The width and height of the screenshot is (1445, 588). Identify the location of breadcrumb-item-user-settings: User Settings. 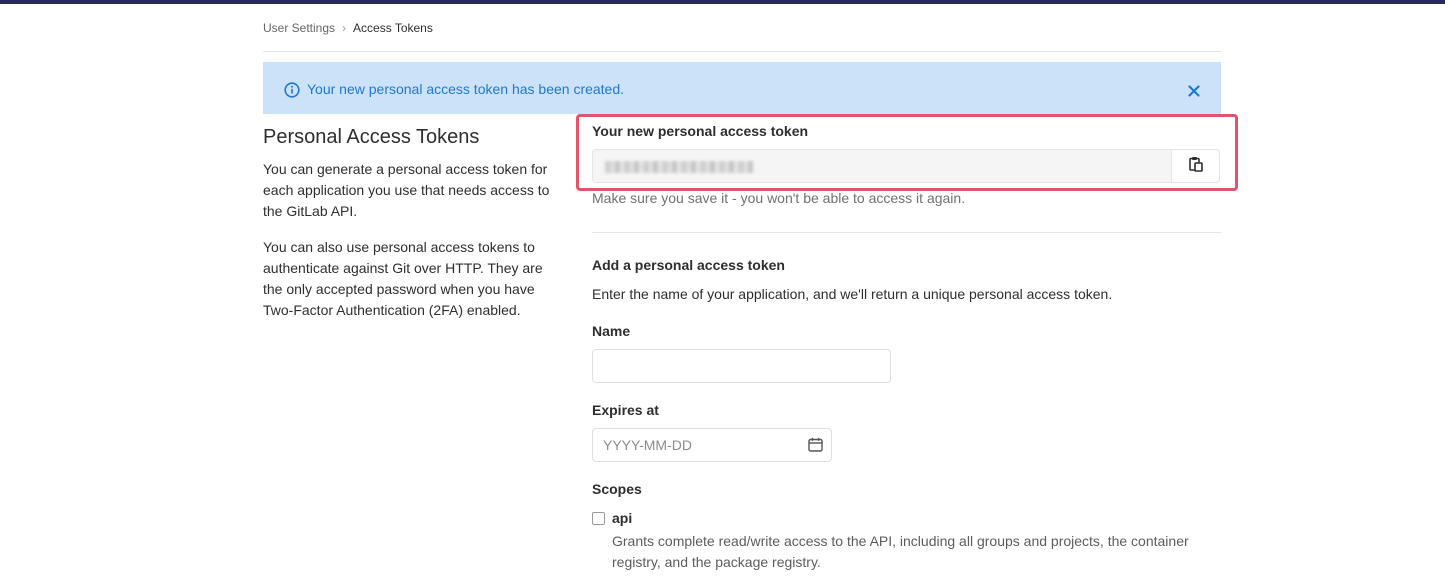
(299, 28).